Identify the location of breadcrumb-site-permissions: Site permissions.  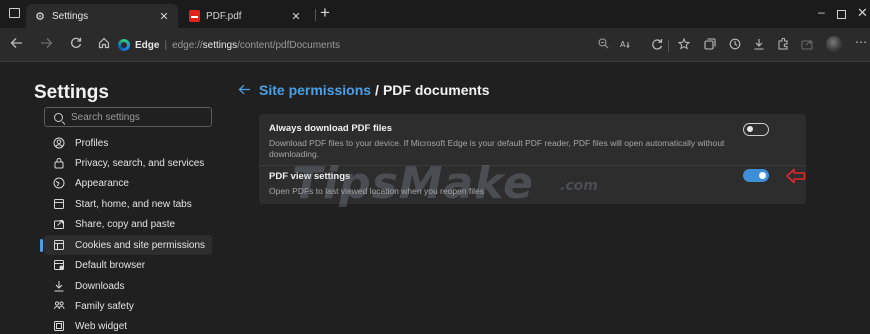
(315, 90).